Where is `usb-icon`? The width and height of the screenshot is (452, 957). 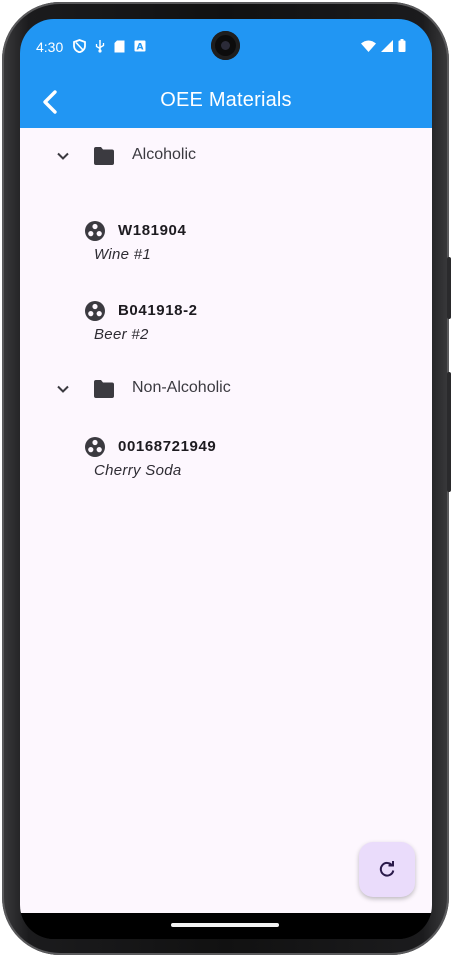
usb-icon is located at coordinates (100, 46).